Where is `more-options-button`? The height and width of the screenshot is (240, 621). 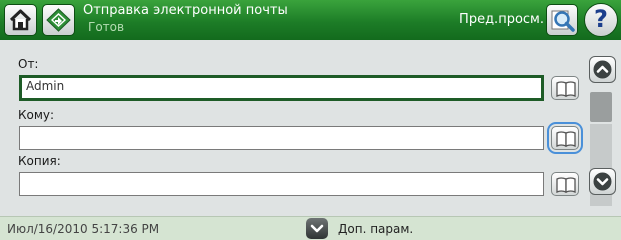
more-options-button is located at coordinates (317, 228).